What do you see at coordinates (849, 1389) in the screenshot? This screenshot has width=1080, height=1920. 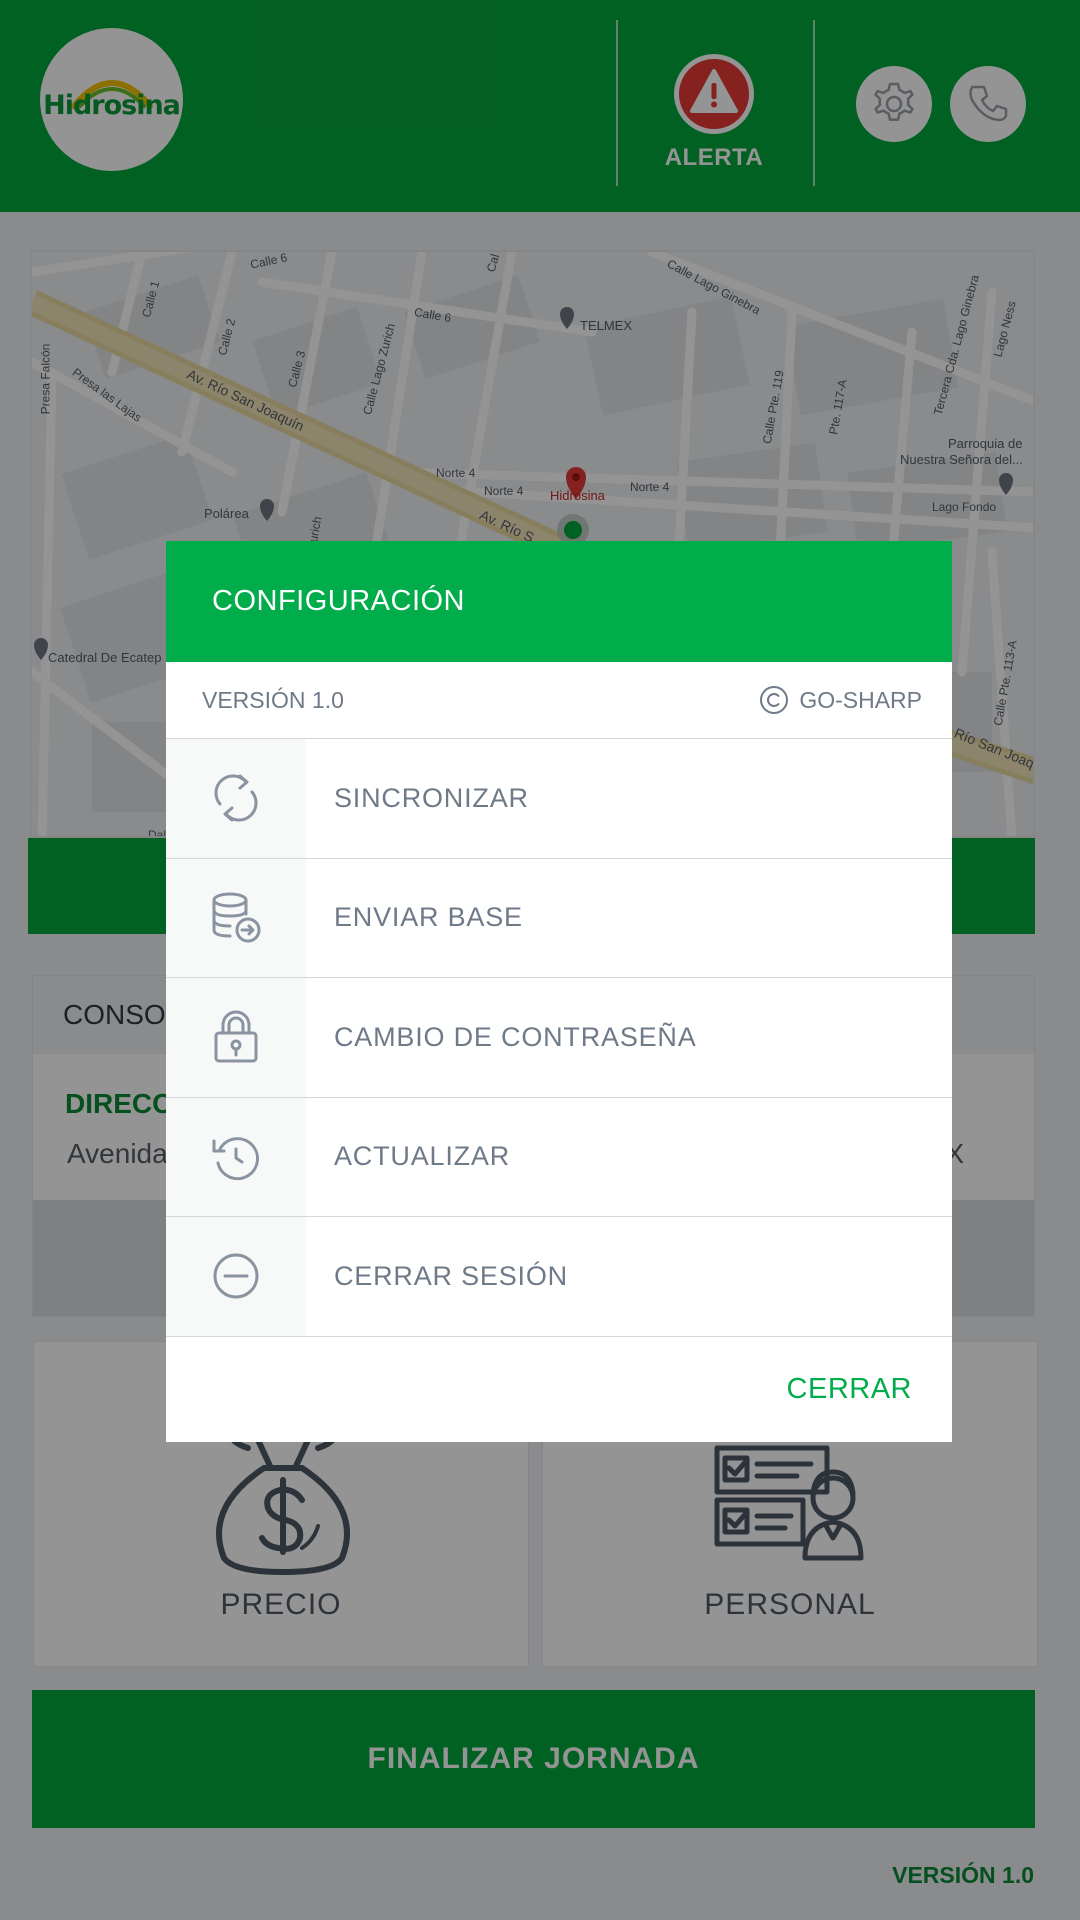 I see `close-button: CERRAR` at bounding box center [849, 1389].